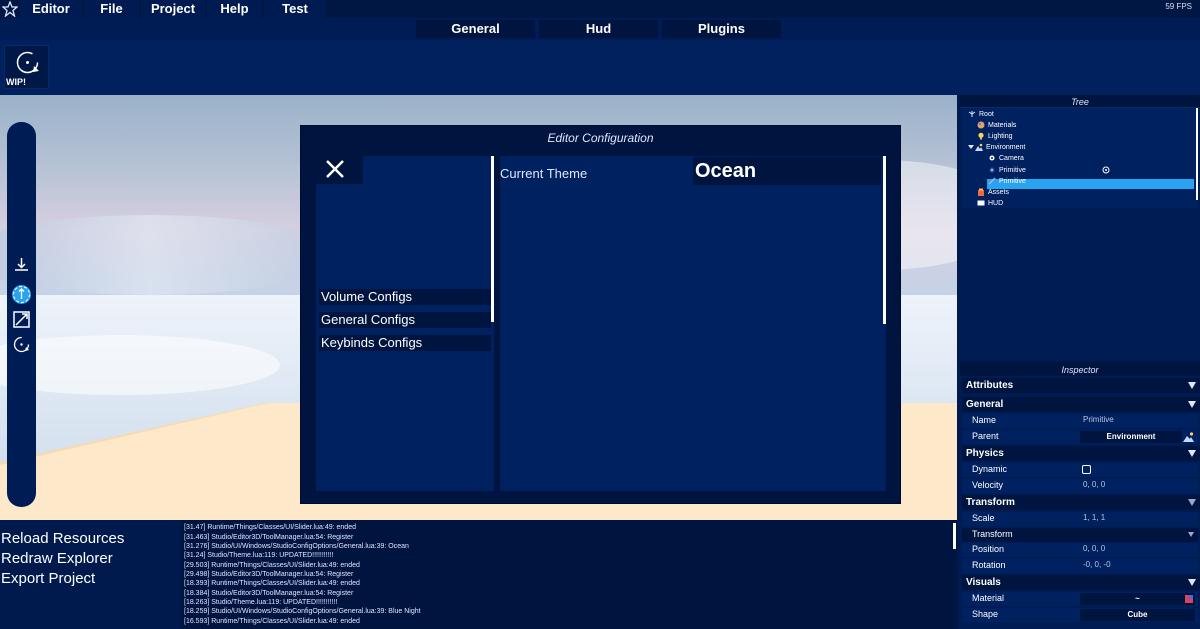 This screenshot has width=1200, height=629. What do you see at coordinates (1086, 469) in the screenshot?
I see `dynamic-checkbox` at bounding box center [1086, 469].